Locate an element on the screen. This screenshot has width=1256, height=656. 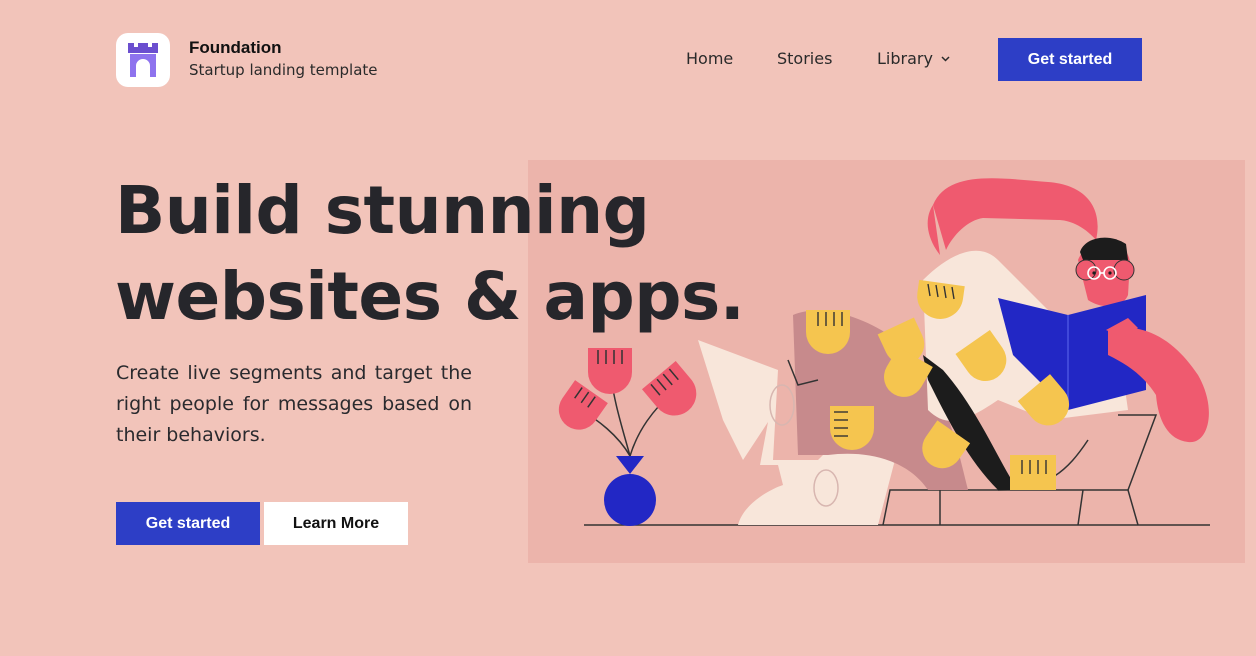
nav-get-started-button: Get started is located at coordinates (1070, 59).